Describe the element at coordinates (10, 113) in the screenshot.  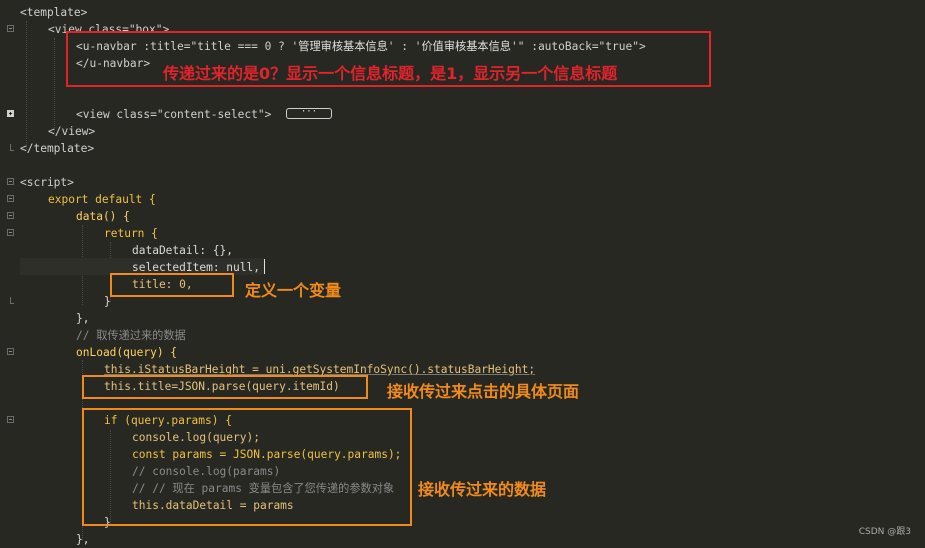
I see `fold-expand-icon` at that location.